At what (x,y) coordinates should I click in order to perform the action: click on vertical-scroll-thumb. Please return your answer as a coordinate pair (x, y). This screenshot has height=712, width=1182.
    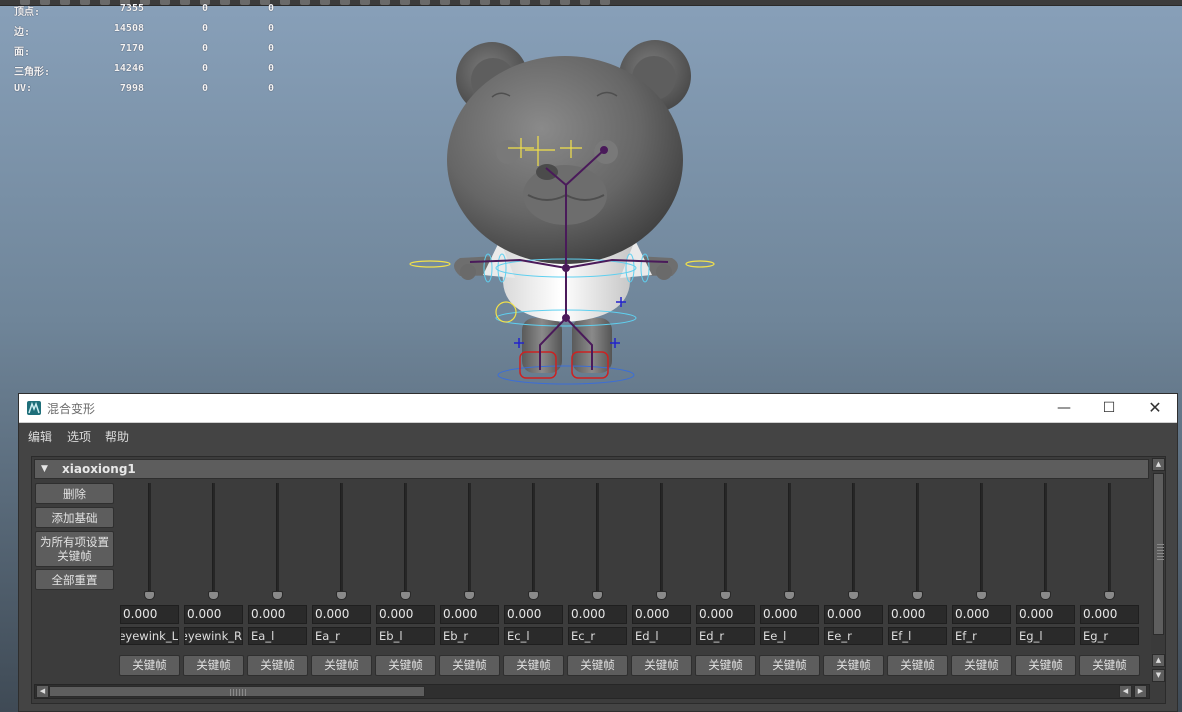
    Looking at the image, I should click on (1158, 554).